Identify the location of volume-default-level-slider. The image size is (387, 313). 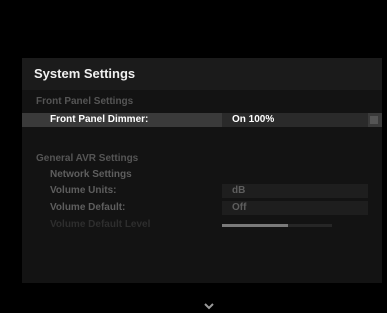
(277, 225).